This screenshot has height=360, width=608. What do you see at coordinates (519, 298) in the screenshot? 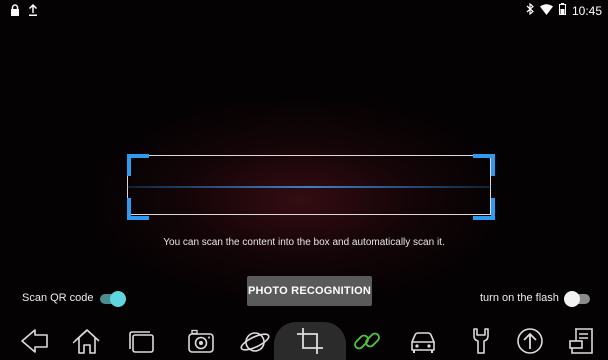
I see `flash-label: turn on the flash` at bounding box center [519, 298].